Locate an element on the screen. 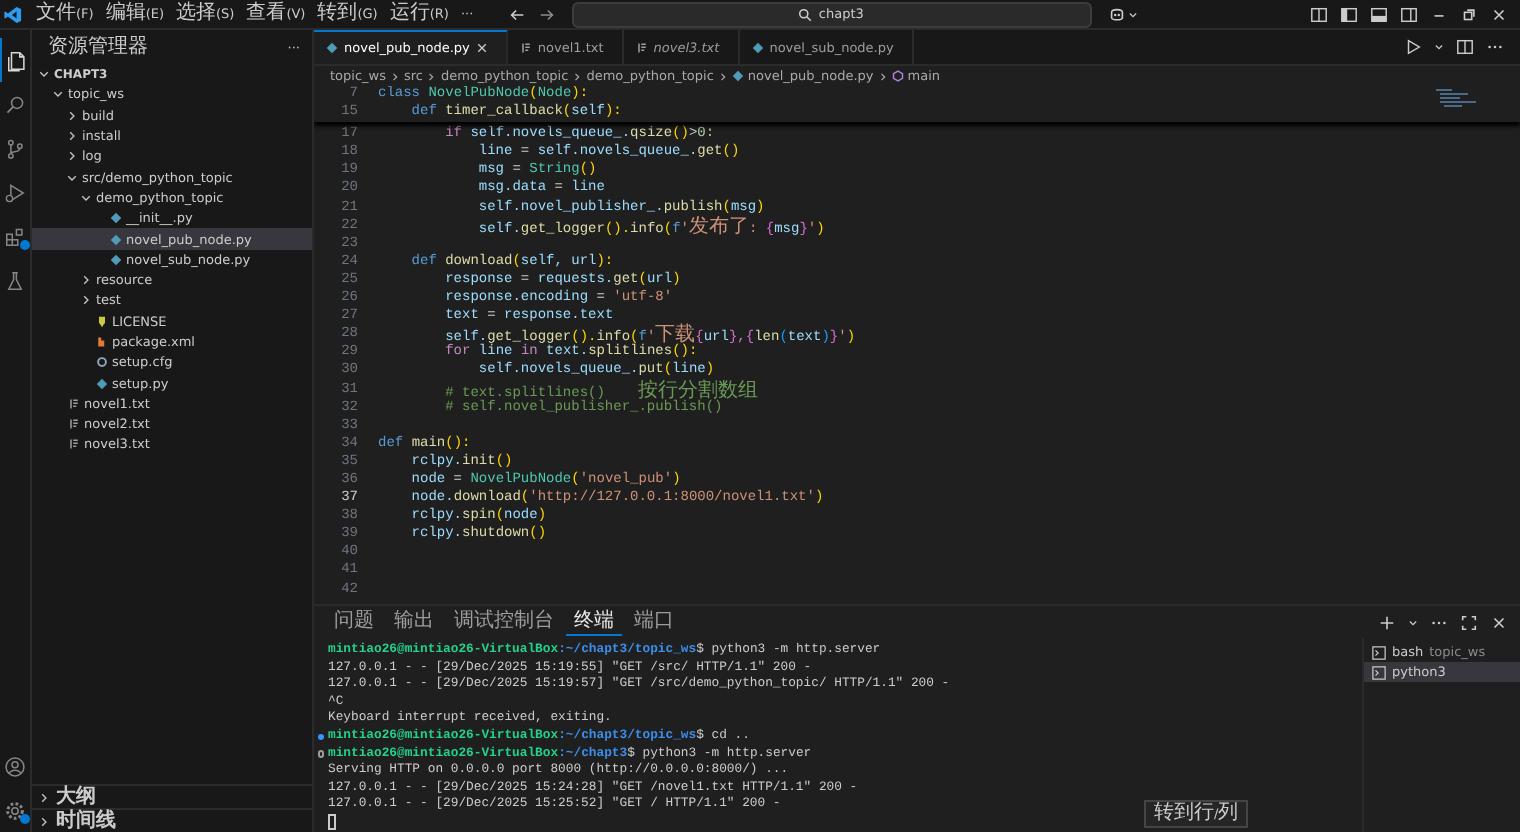  flask-icon is located at coordinates (15, 280).